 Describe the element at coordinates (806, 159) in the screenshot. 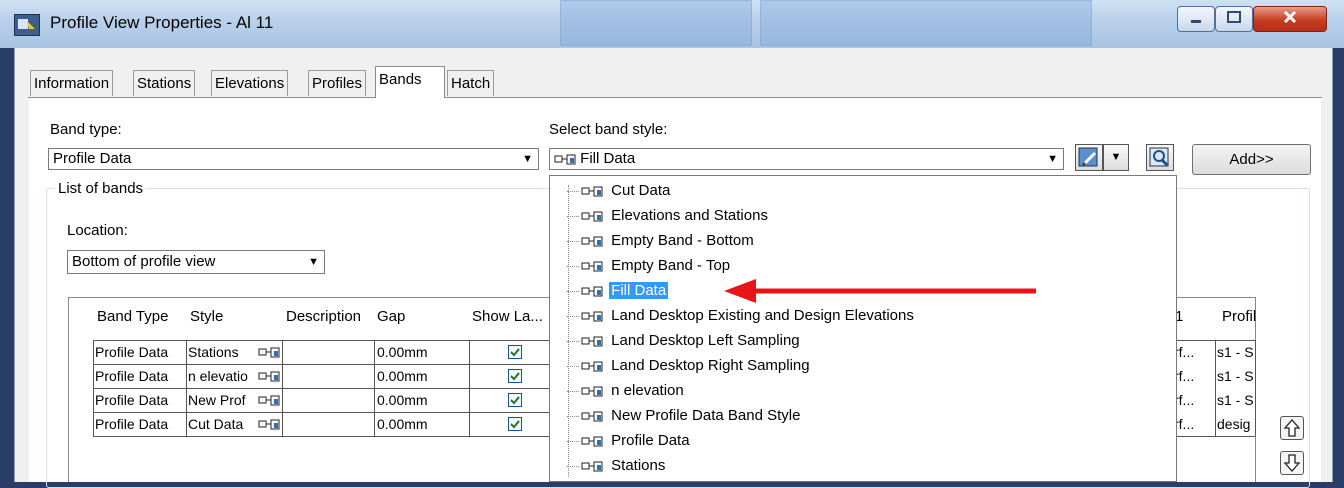

I see `band-style-select: Fill Data ▼` at that location.